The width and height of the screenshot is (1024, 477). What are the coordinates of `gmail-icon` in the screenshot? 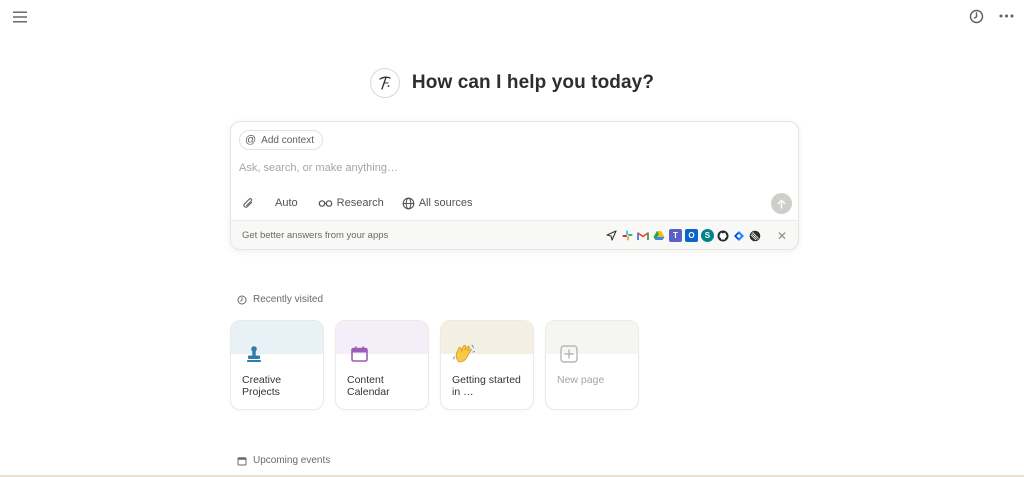 It's located at (643, 235).